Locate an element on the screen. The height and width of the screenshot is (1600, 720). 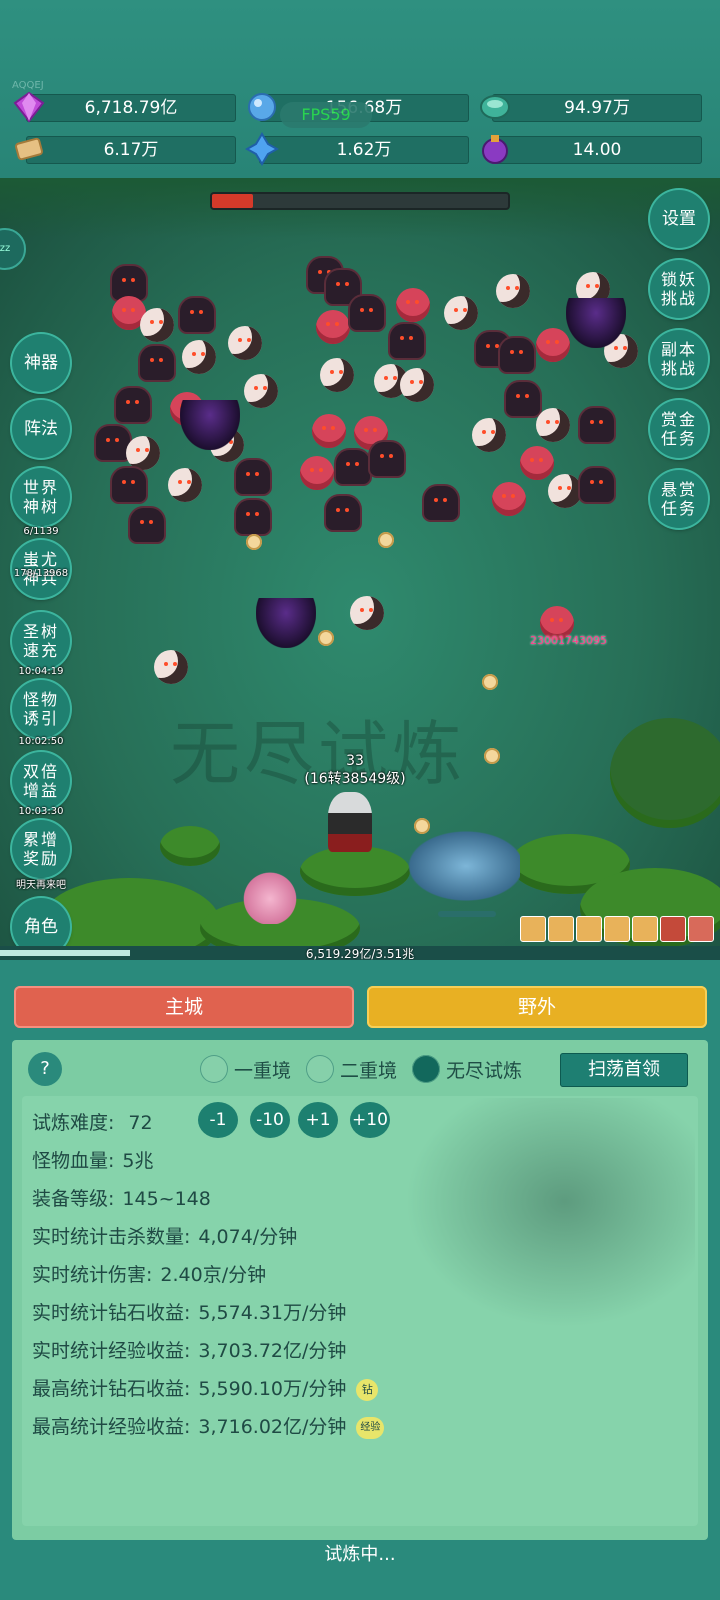
bush is located at coordinates (190, 846).